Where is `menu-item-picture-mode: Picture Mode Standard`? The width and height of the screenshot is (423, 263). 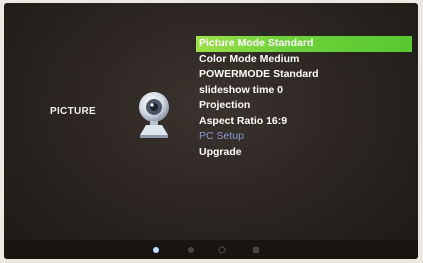
menu-item-picture-mode: Picture Mode Standard is located at coordinates (304, 44).